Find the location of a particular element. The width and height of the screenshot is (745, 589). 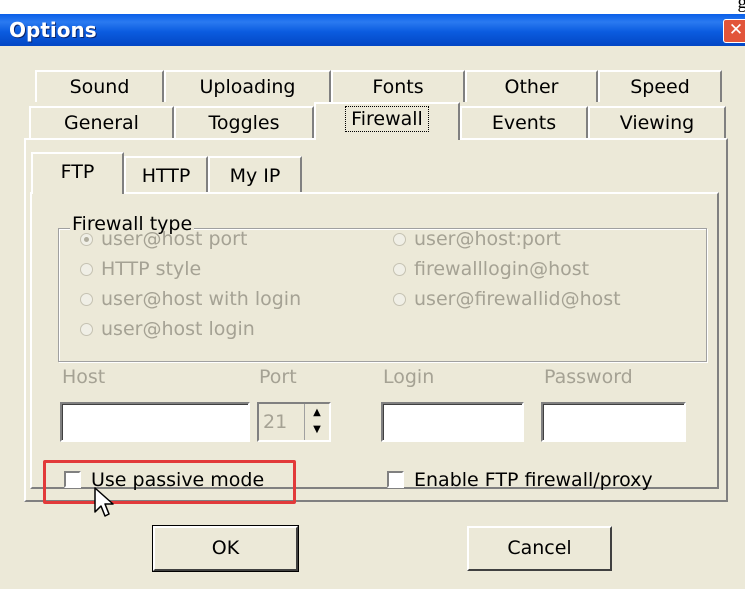

tab-firewall: Firewall is located at coordinates (387, 121).